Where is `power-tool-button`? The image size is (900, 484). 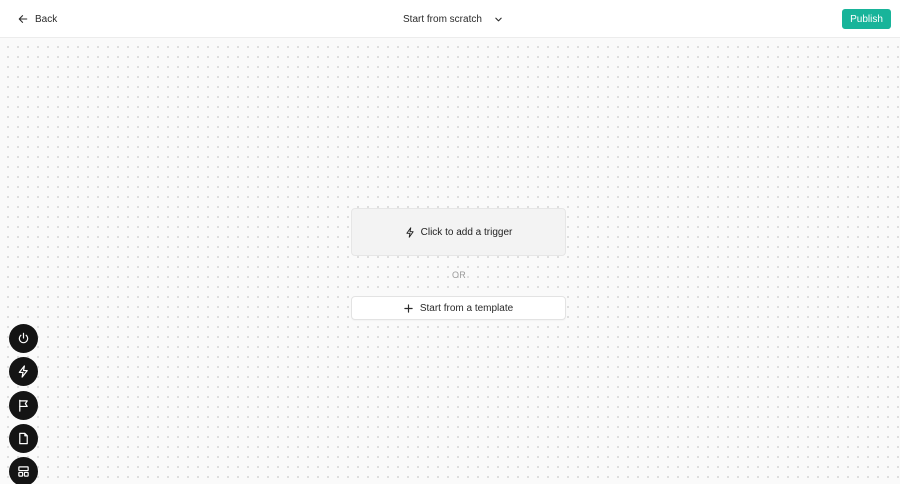 power-tool-button is located at coordinates (23, 338).